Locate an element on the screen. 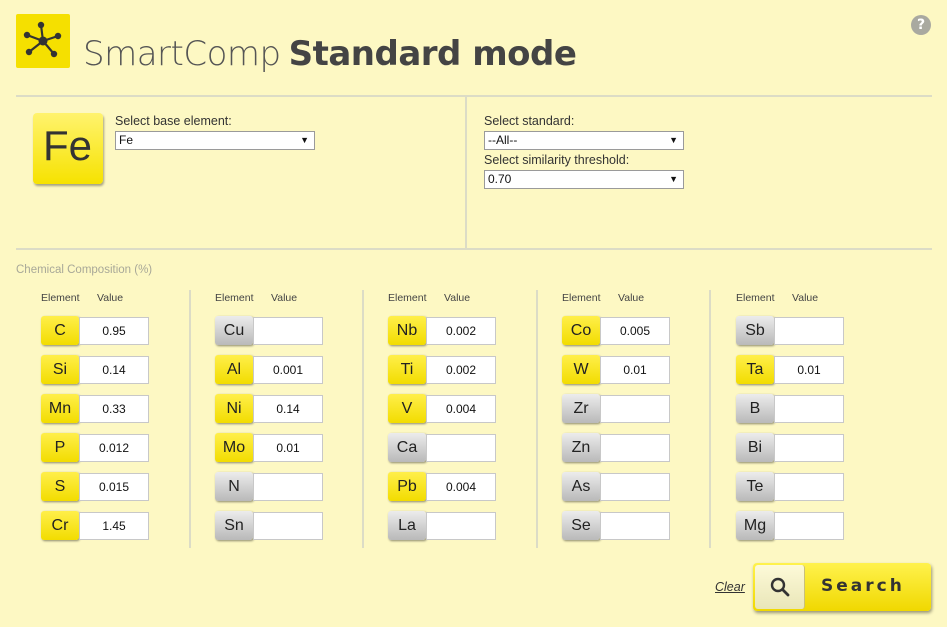 Image resolution: width=947 pixels, height=627 pixels. threshold-value: 0.70 is located at coordinates (500, 179).